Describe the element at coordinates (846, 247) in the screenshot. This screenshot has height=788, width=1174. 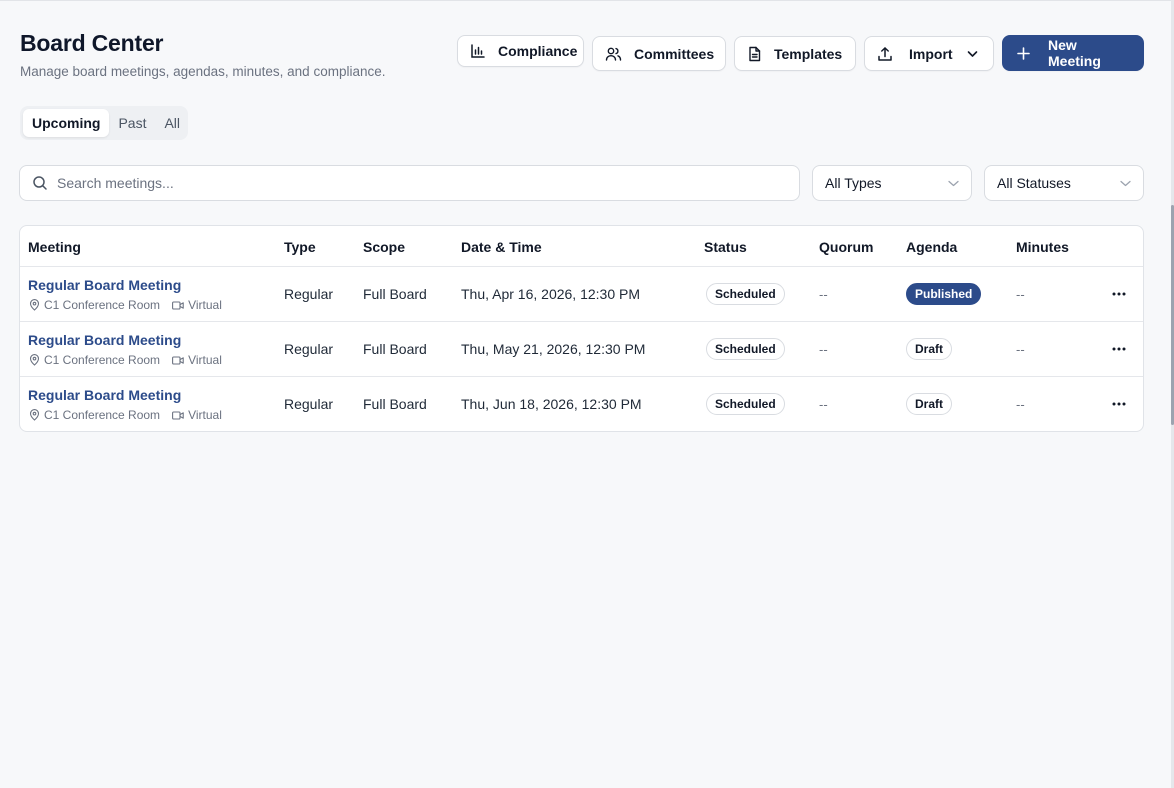
I see `column-header-quorum: Quorum` at that location.